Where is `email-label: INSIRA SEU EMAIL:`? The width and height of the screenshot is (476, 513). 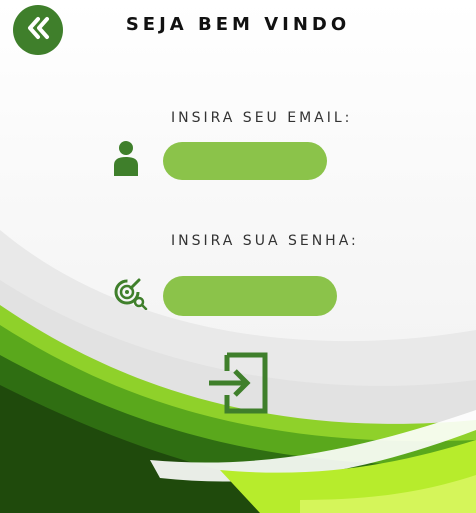
email-label: INSIRA SEU EMAIL: is located at coordinates (262, 118).